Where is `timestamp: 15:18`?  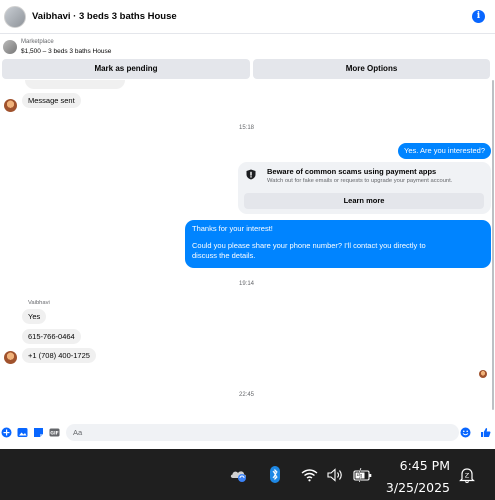 timestamp: 15:18 is located at coordinates (247, 128).